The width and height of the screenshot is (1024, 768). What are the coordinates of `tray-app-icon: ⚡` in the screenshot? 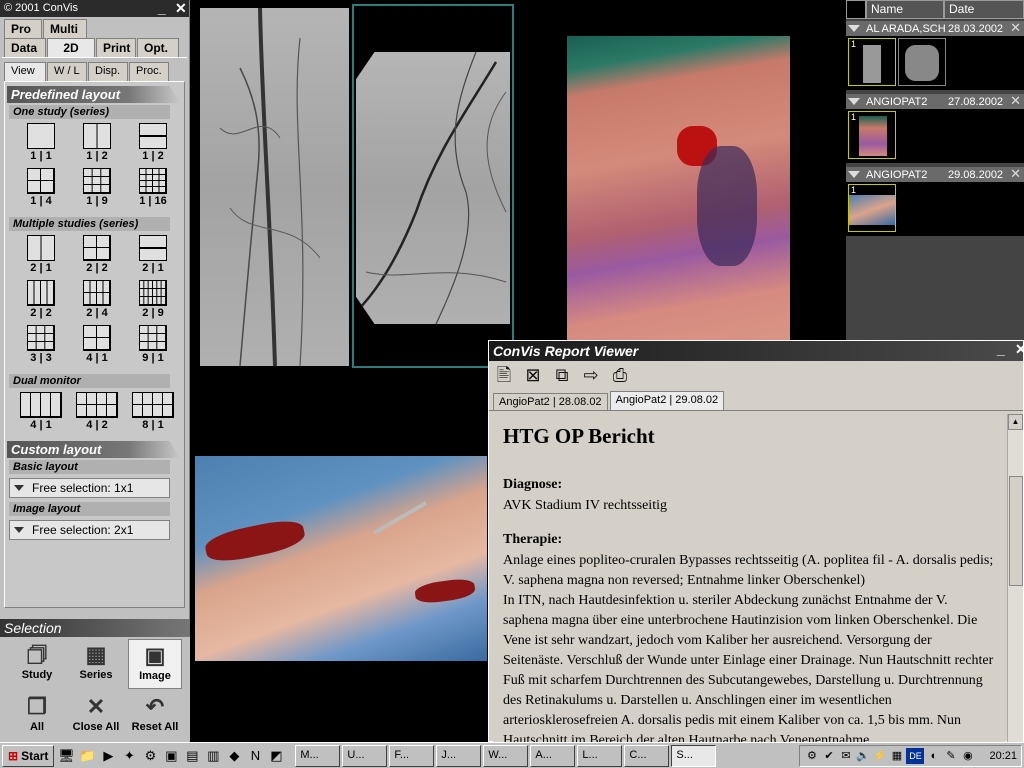 It's located at (879, 756).